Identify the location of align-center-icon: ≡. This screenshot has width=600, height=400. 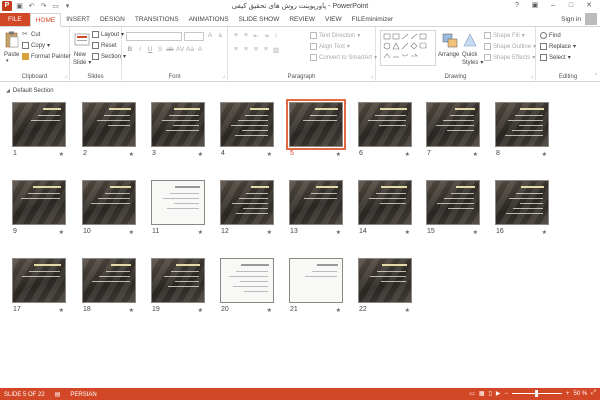
(246, 50).